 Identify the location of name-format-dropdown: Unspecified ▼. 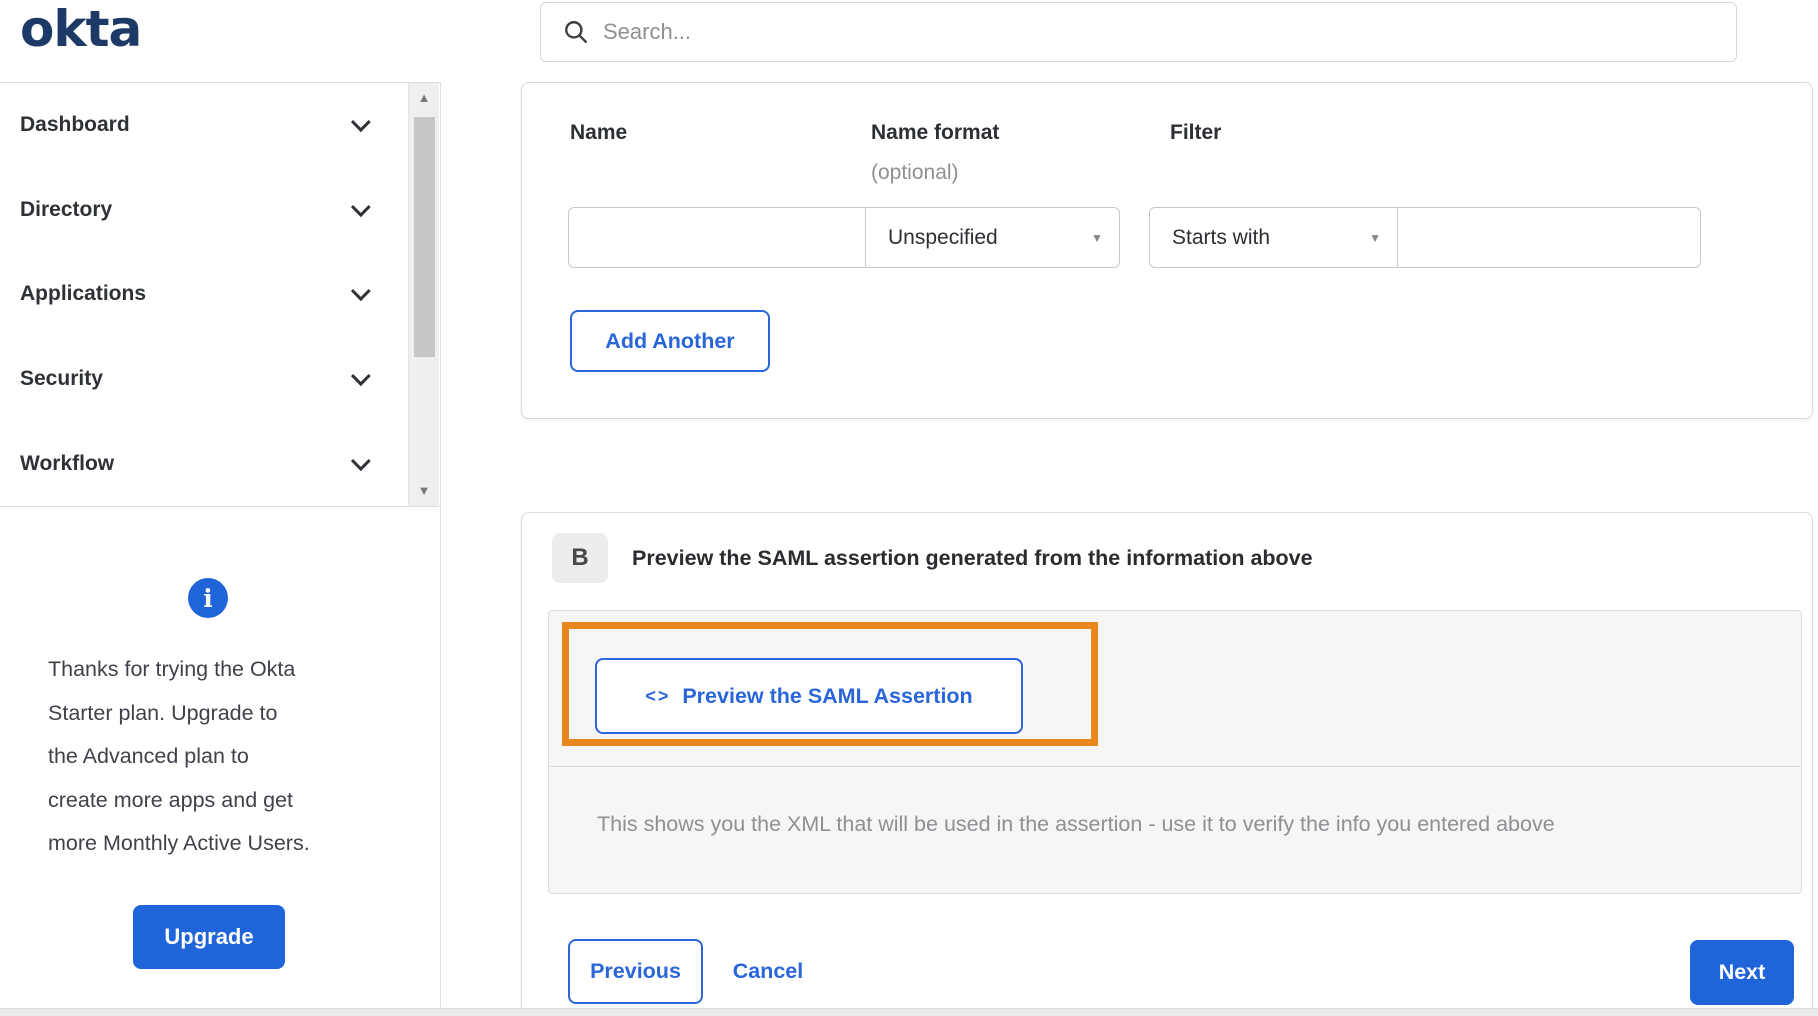
(992, 237).